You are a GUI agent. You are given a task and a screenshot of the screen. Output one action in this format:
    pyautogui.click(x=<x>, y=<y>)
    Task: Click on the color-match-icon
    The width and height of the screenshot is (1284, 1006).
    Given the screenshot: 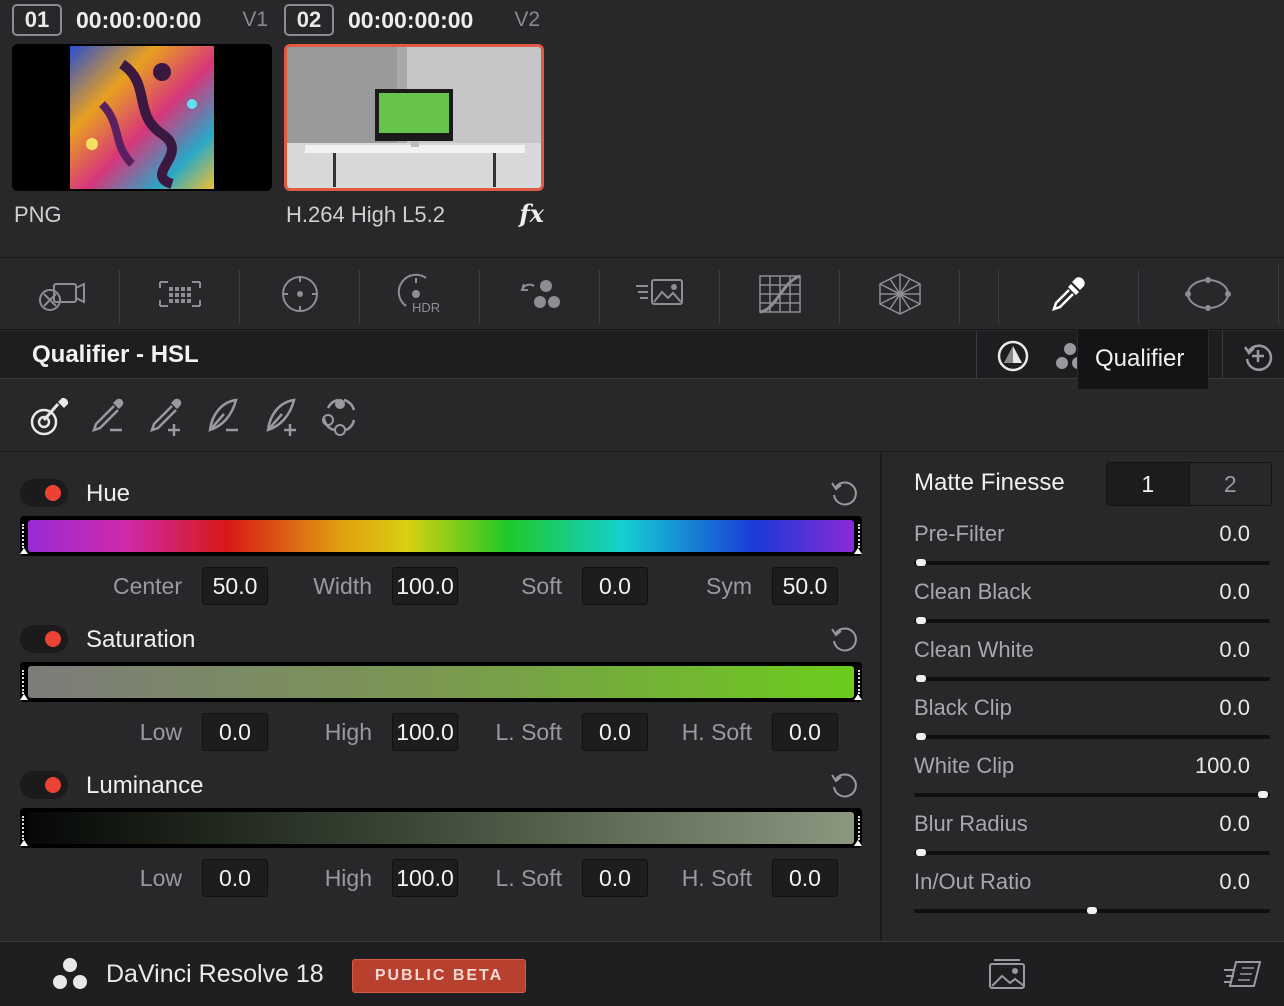 What is the action you would take?
    pyautogui.click(x=180, y=294)
    